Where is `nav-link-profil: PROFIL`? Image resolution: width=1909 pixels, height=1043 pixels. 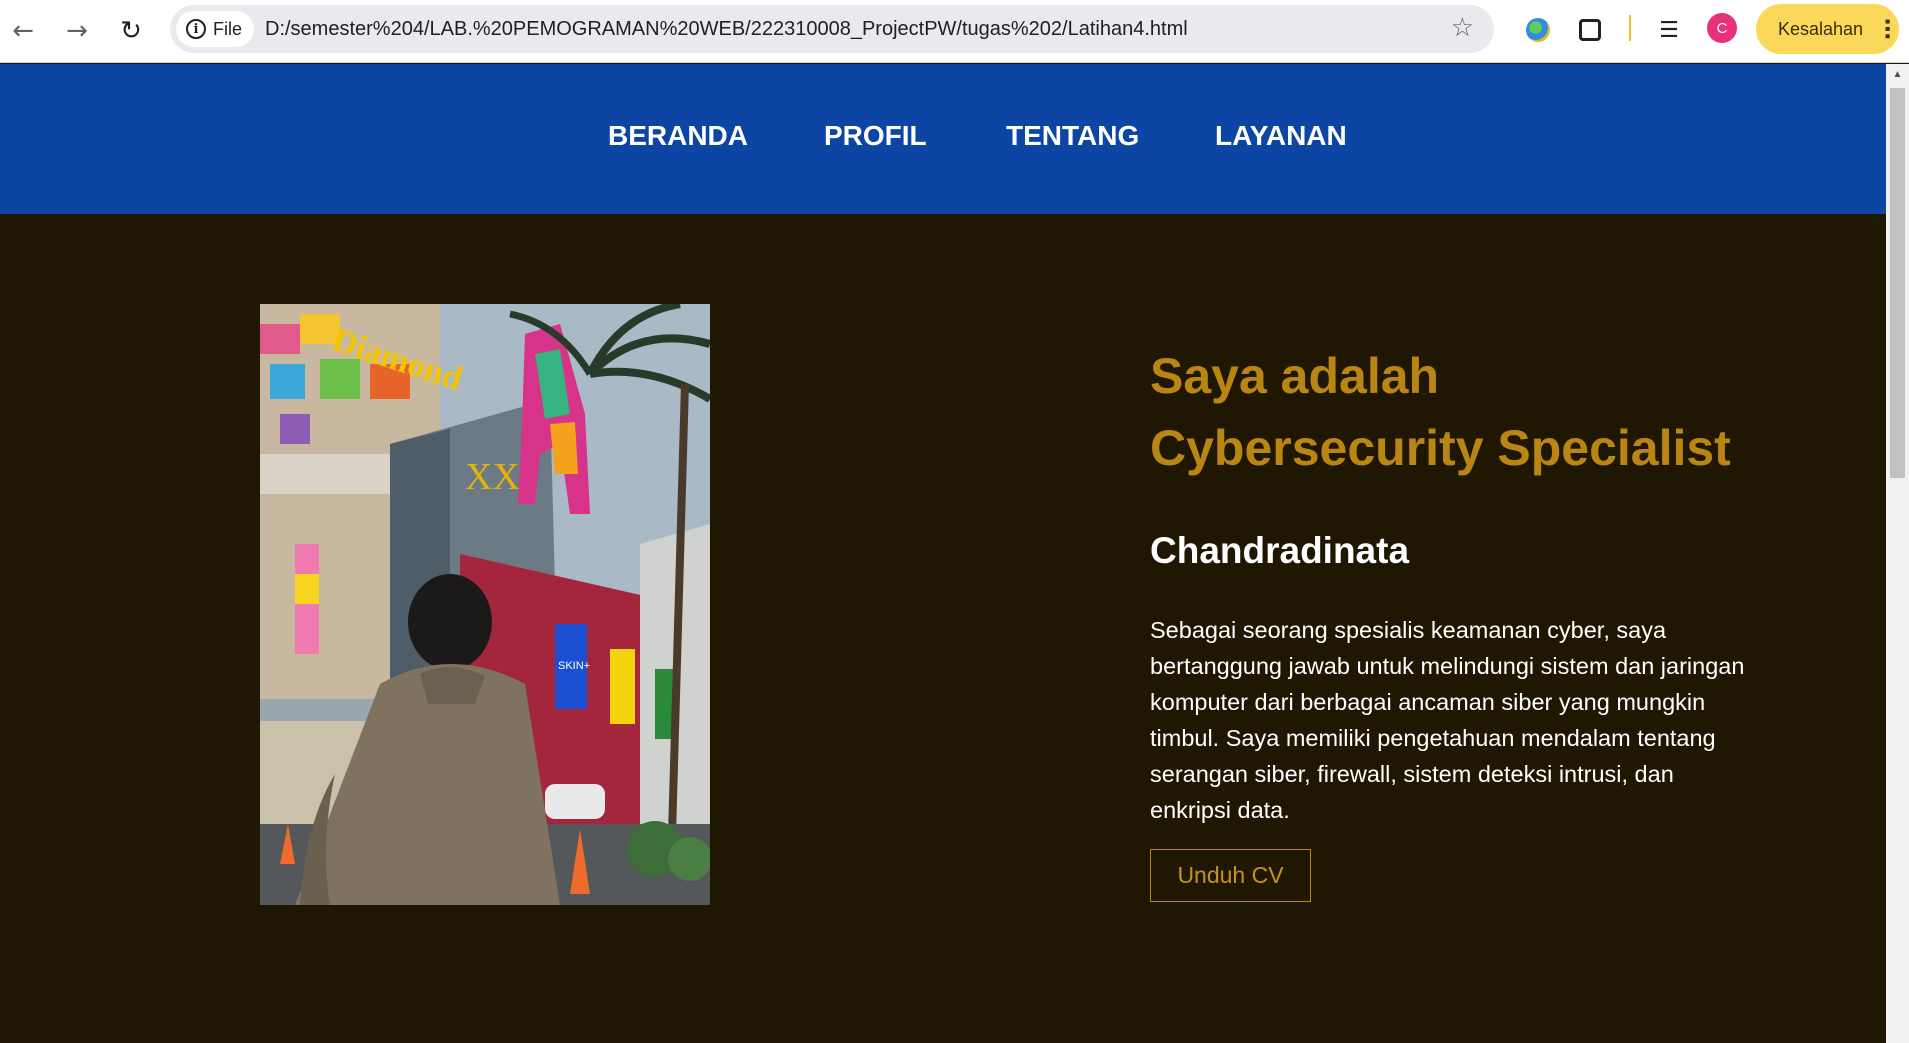 nav-link-profil: PROFIL is located at coordinates (875, 136).